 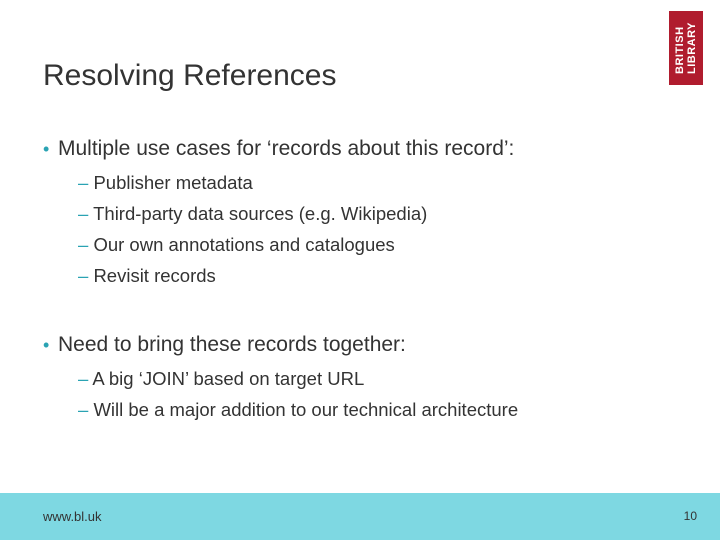 I want to click on logo-line-library: LIBRARY, so click(x=692, y=48).